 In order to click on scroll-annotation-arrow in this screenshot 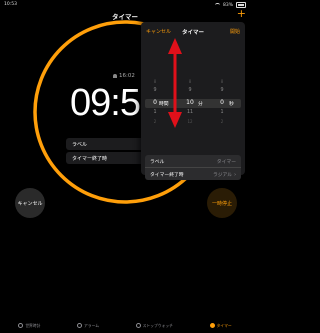, I will do `click(175, 83)`.